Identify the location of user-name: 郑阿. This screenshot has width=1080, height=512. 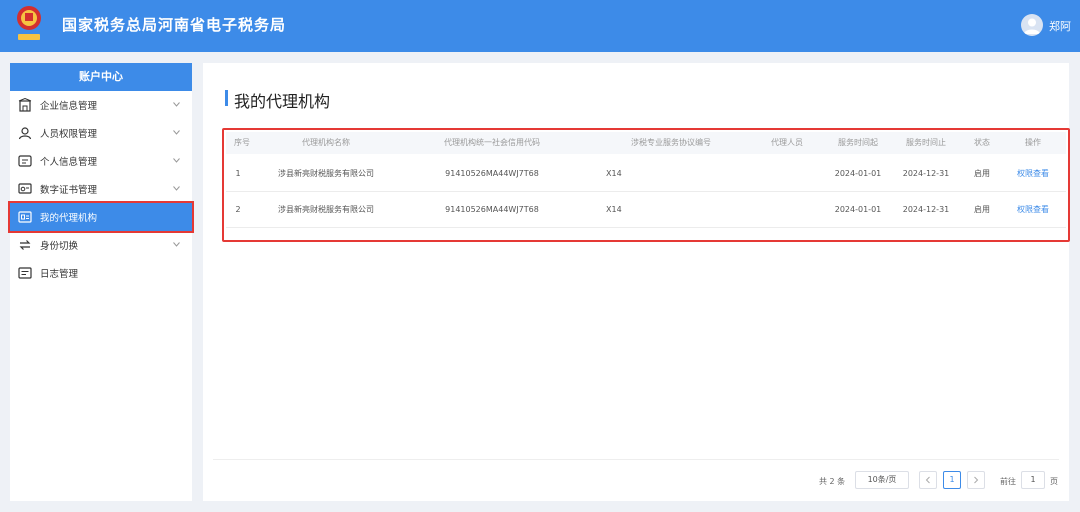
(1060, 26).